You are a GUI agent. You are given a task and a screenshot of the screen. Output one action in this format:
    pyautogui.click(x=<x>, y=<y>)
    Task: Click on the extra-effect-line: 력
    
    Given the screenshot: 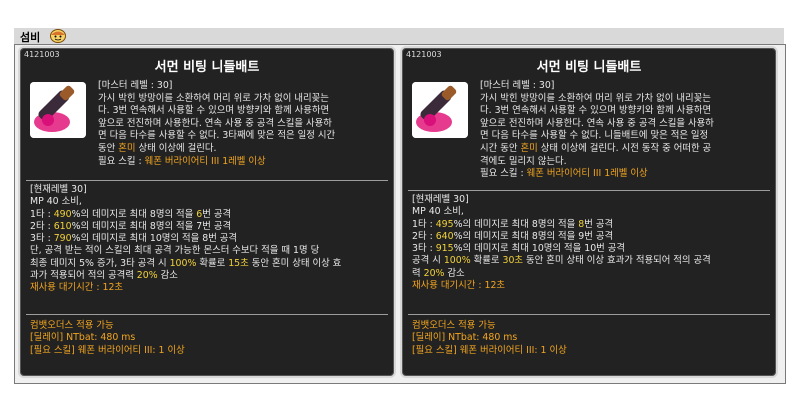 What is the action you would take?
    pyautogui.click(x=418, y=273)
    